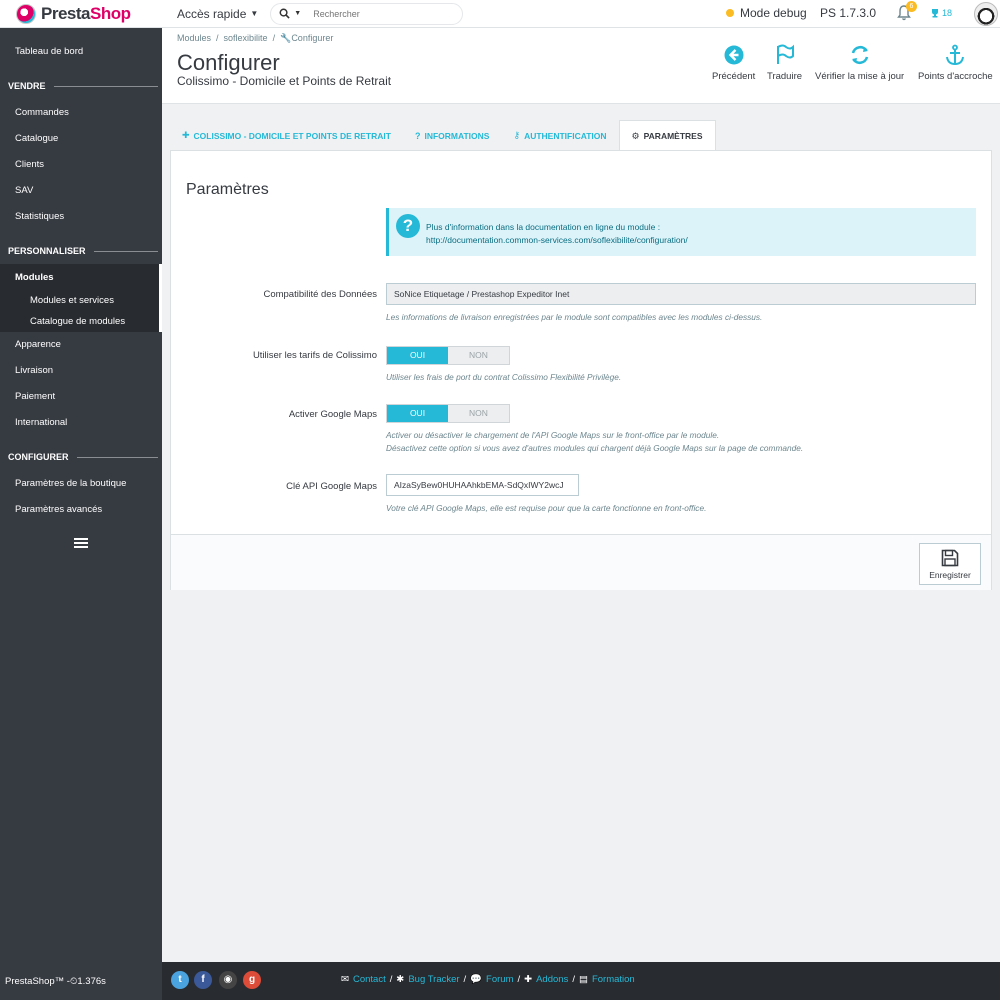  What do you see at coordinates (39, 216) in the screenshot?
I see `sidebar-item-stats: Statistiques` at bounding box center [39, 216].